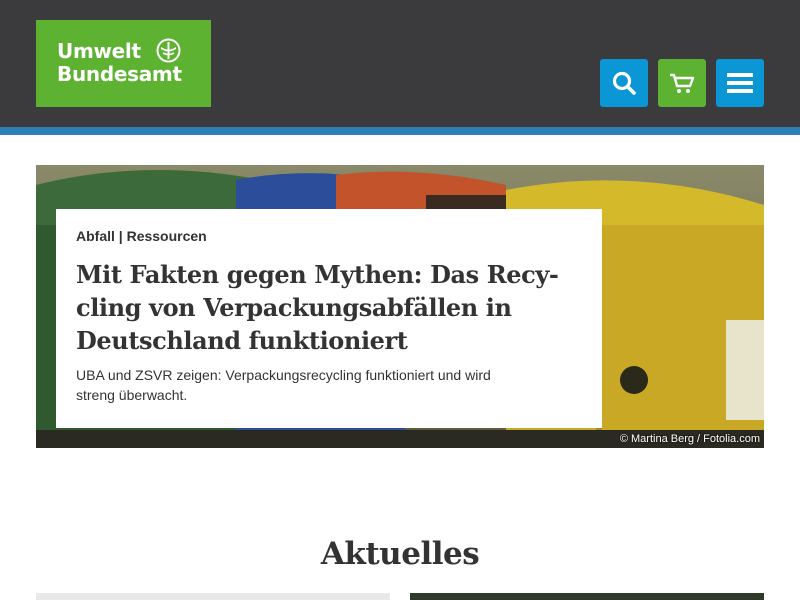  I want to click on logo-text-line1: Umwelt, so click(99, 51).